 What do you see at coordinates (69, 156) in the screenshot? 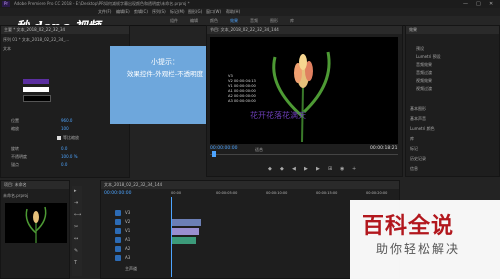
I see `property-opacity-value: 100.0 %` at bounding box center [69, 156].